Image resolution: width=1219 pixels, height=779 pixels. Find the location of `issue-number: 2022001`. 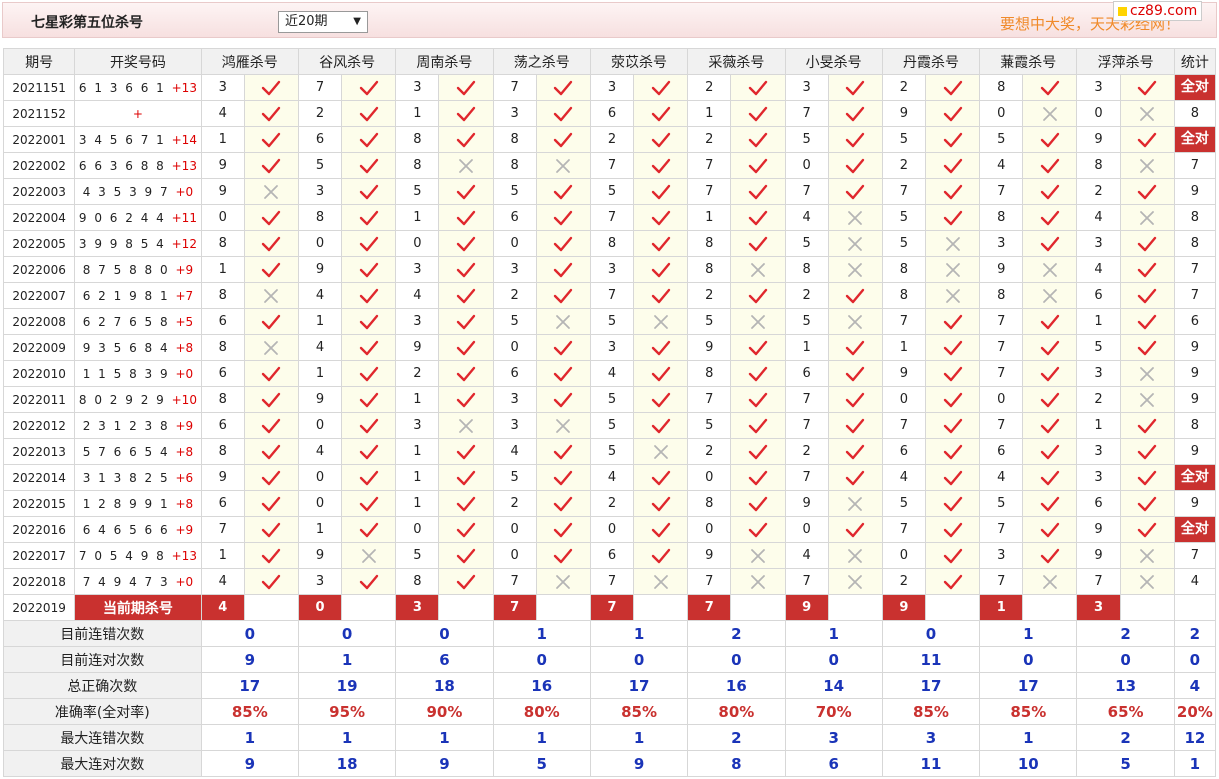

issue-number: 2022001 is located at coordinates (39, 139).